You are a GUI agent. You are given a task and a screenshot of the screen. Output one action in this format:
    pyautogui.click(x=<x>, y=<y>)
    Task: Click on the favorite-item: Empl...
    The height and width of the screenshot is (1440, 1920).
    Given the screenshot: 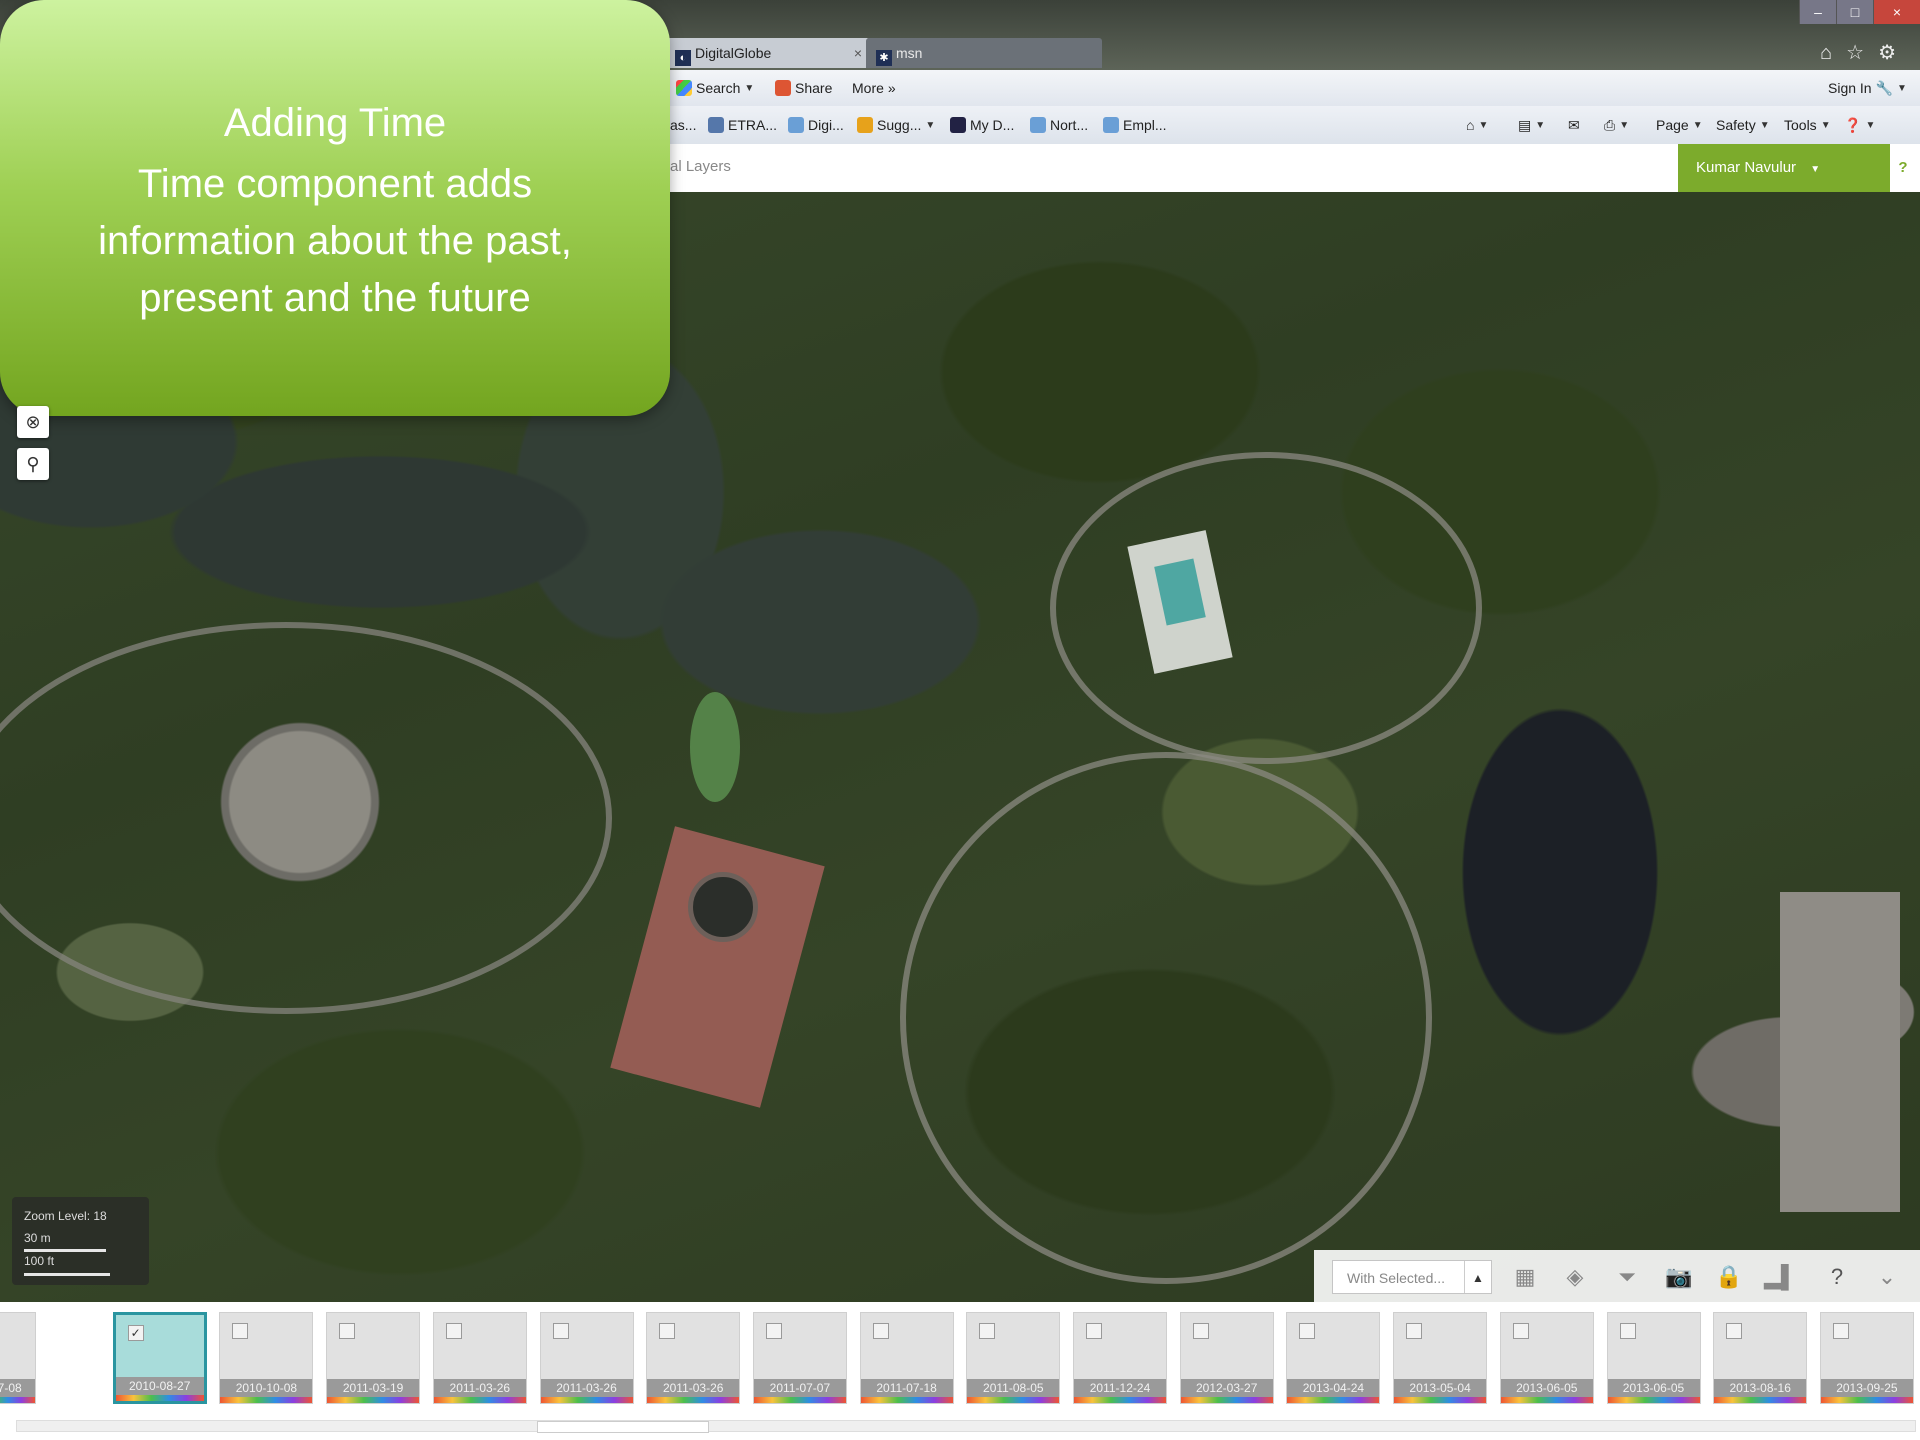 What is the action you would take?
    pyautogui.click(x=1135, y=125)
    